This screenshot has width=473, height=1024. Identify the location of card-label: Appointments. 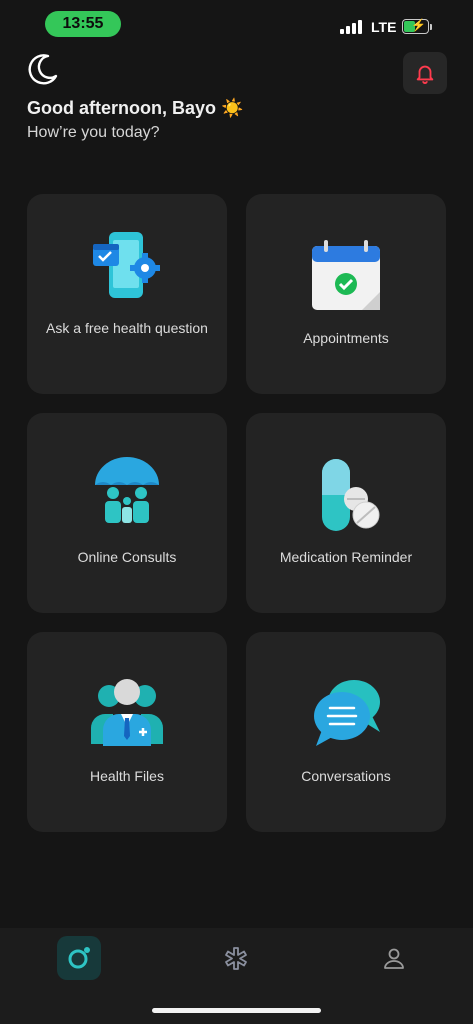
(346, 338).